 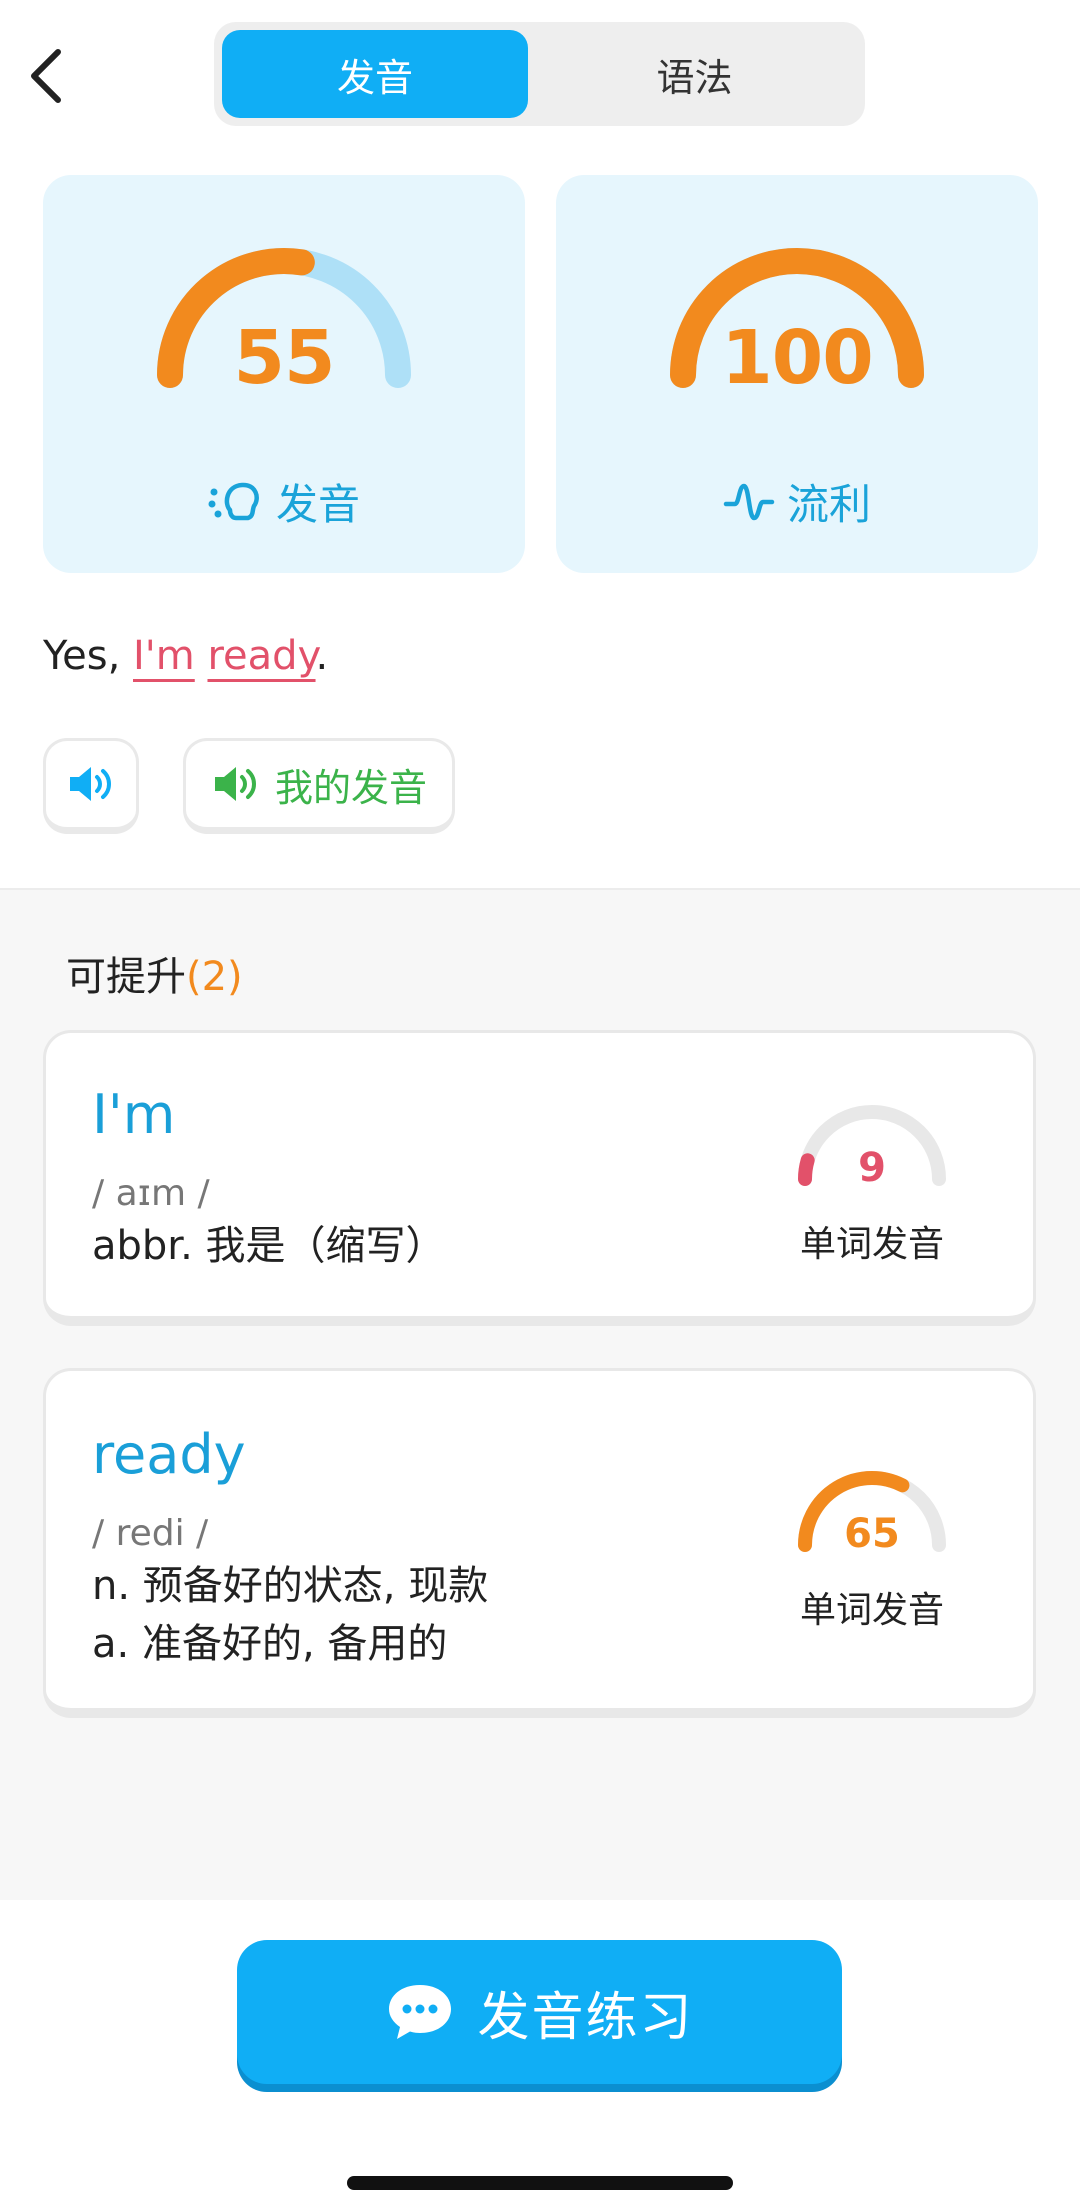 I want to click on fluency-label-text: 流利, so click(x=828, y=504).